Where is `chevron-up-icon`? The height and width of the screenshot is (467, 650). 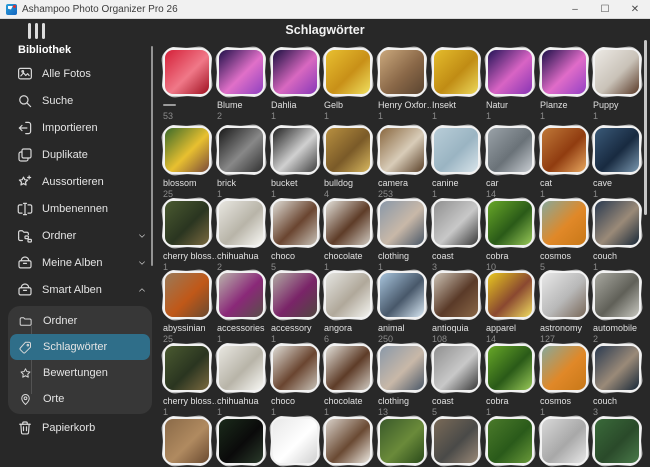 chevron-up-icon is located at coordinates (142, 290).